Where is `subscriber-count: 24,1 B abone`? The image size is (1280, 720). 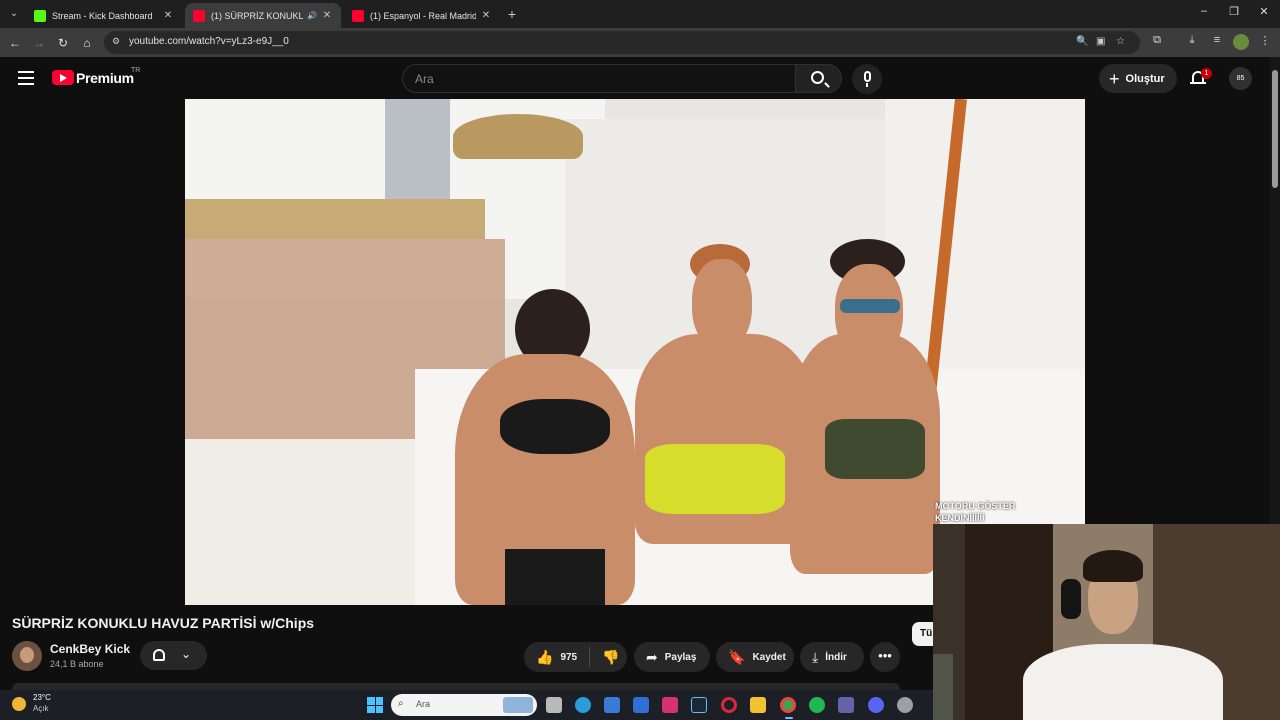 subscriber-count: 24,1 B abone is located at coordinates (77, 664).